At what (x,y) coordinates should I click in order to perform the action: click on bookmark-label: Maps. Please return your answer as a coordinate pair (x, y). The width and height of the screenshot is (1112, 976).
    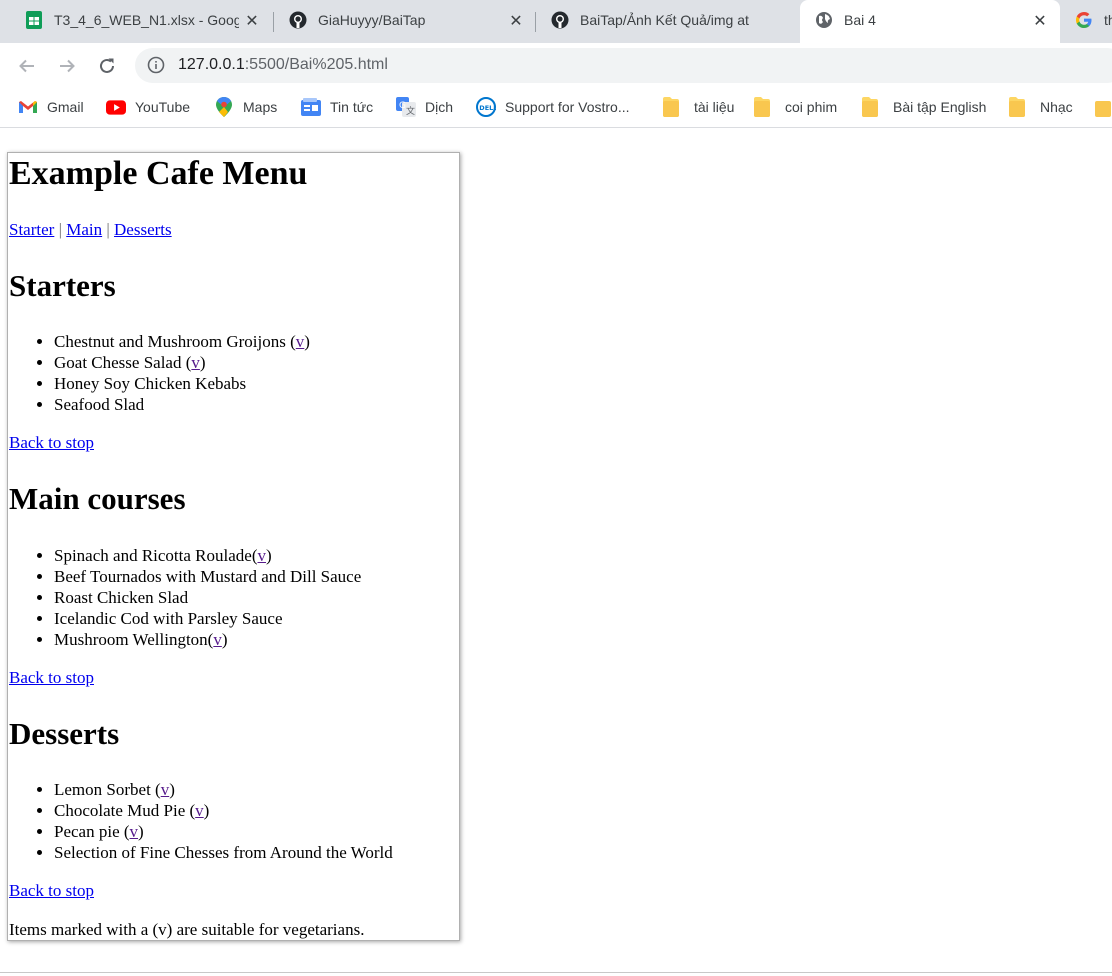
    Looking at the image, I should click on (260, 107).